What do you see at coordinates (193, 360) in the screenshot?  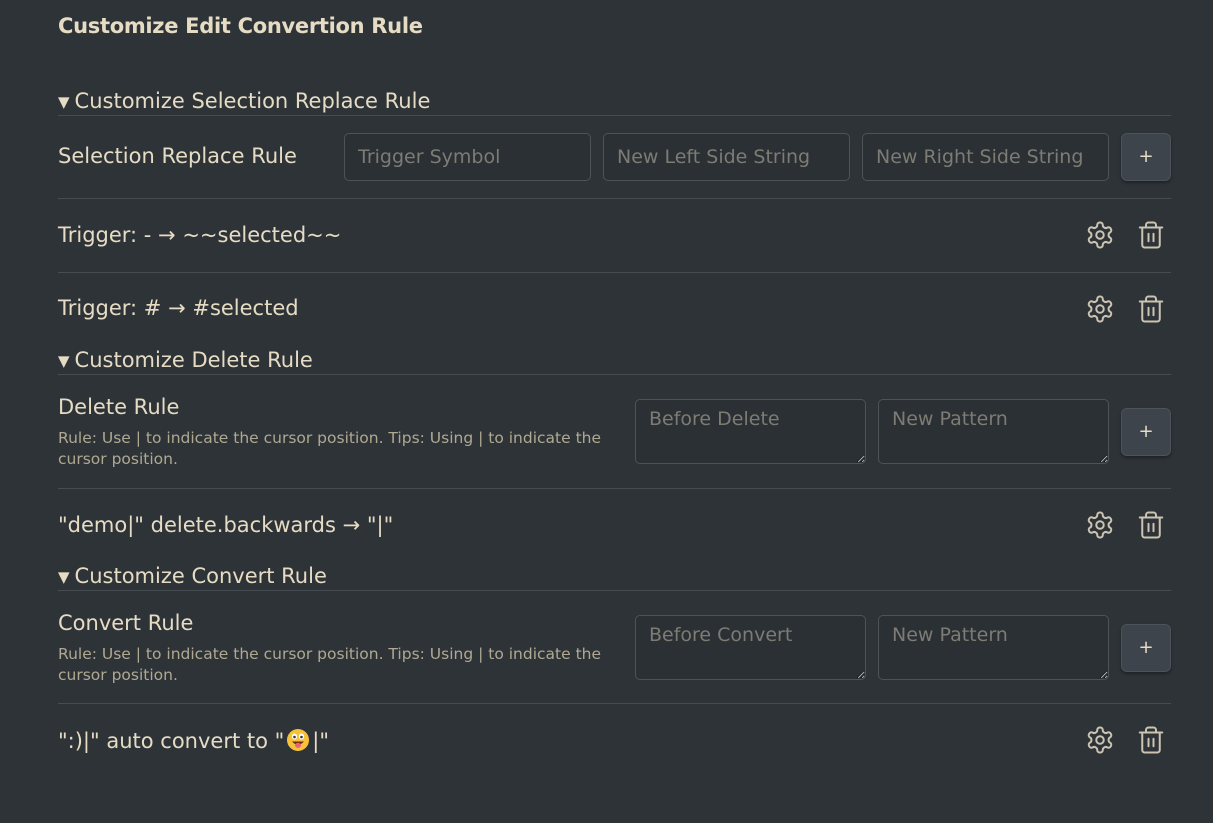 I see `section-header-label: Customize Delete Rule` at bounding box center [193, 360].